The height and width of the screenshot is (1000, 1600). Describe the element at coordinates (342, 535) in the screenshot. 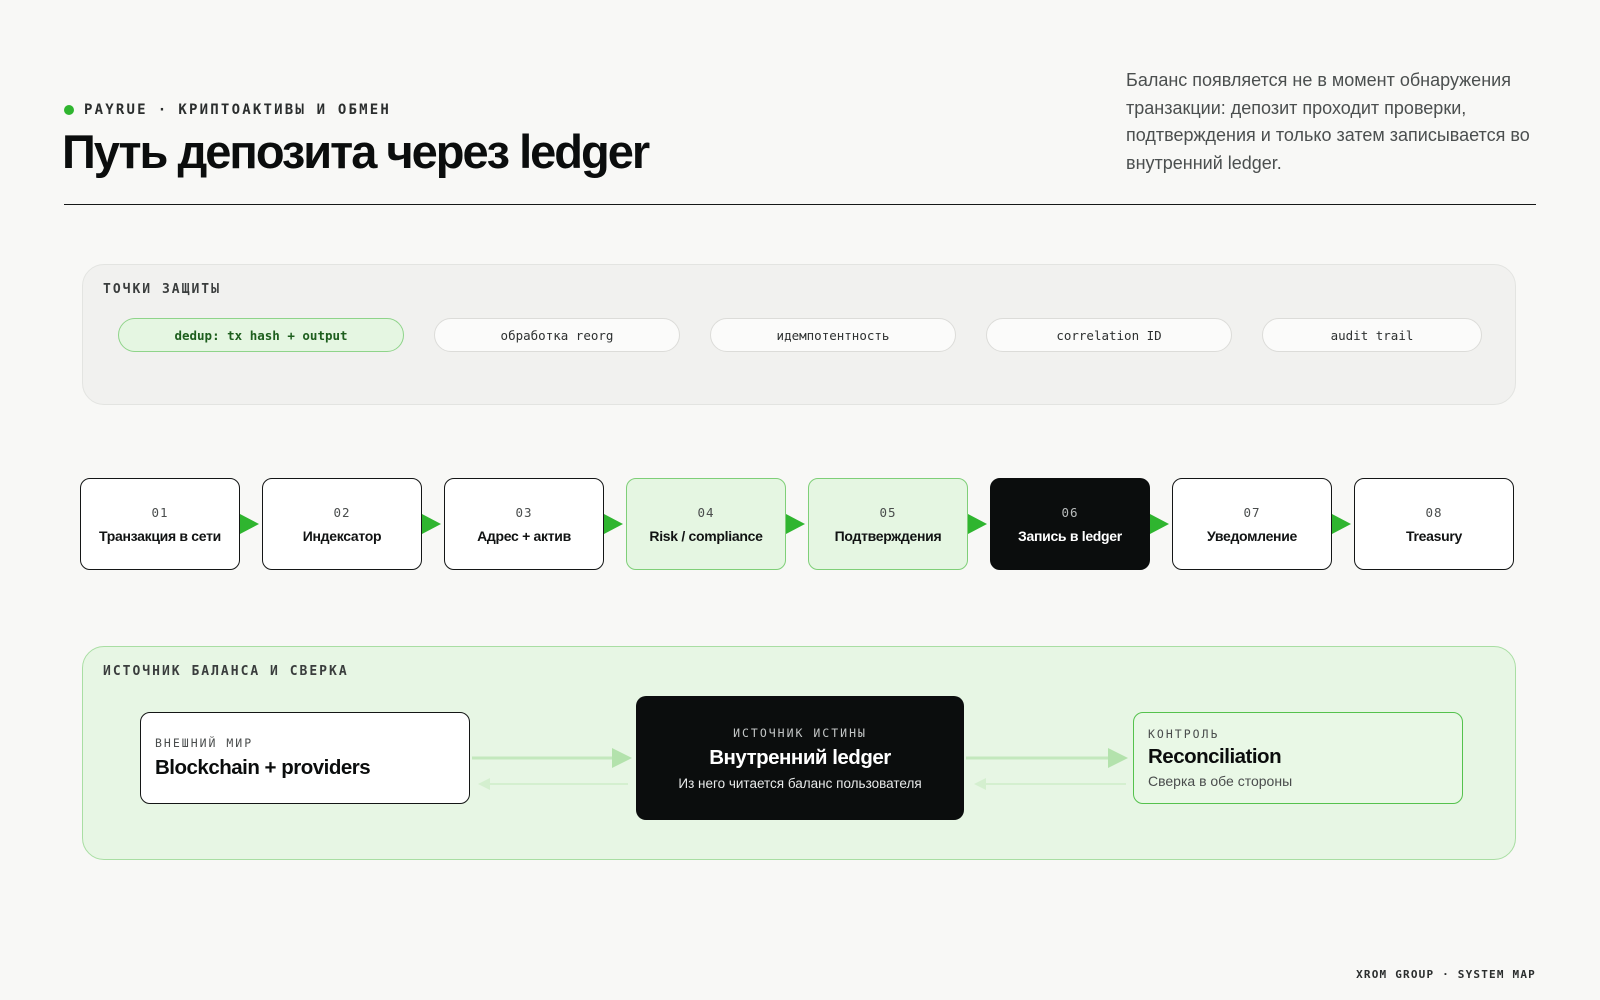

I see `step-name: Индексатор` at that location.